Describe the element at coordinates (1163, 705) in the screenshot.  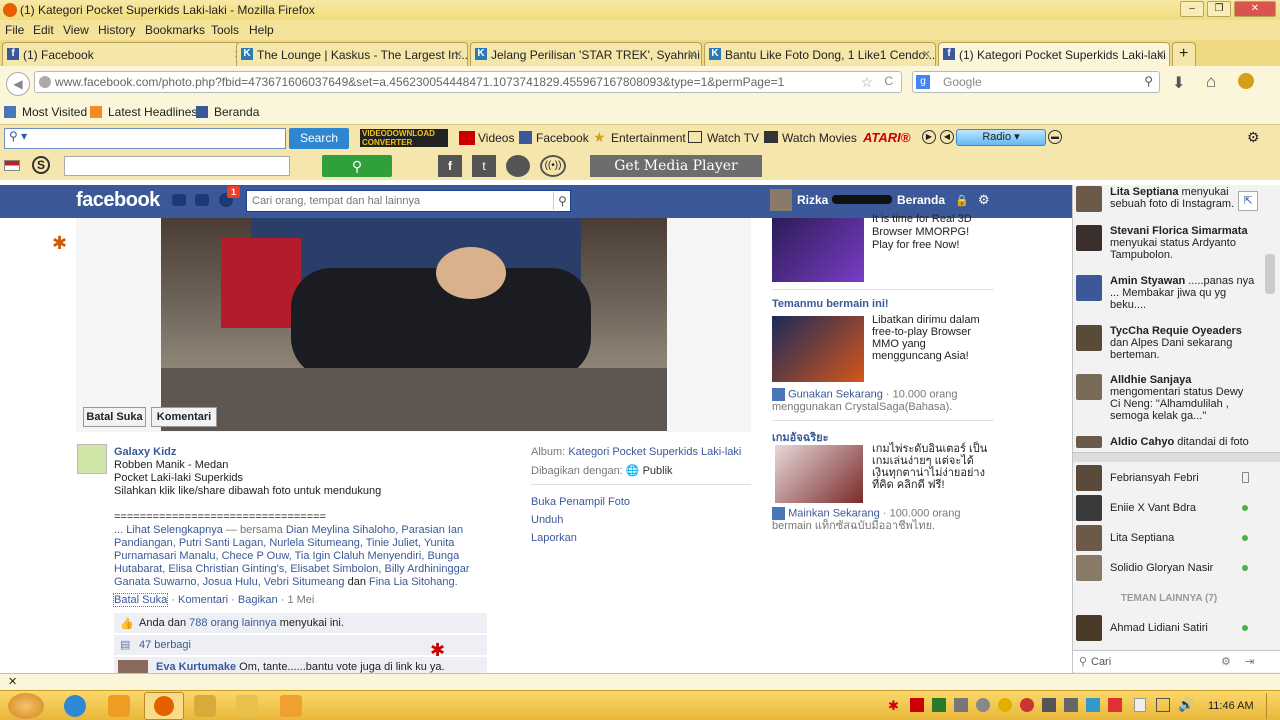
I see `network-icon` at that location.